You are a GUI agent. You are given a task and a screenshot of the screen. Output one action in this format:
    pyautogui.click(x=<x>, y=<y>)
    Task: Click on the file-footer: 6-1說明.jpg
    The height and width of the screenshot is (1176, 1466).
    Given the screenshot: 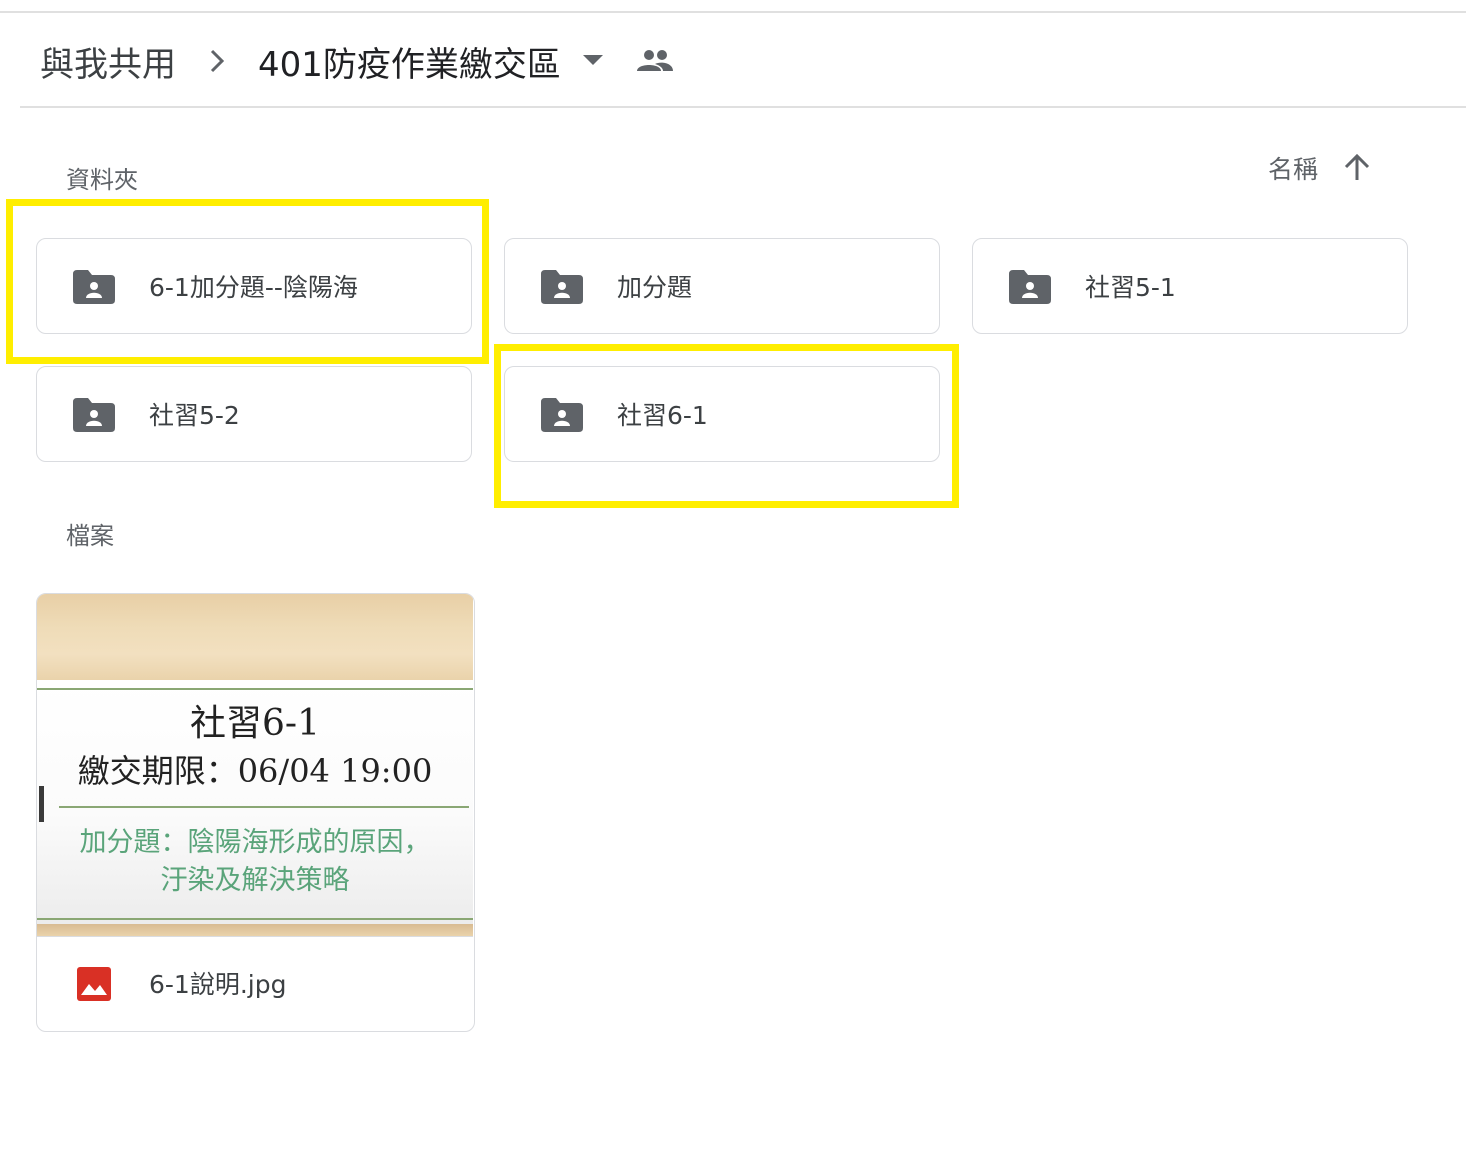 What is the action you would take?
    pyautogui.click(x=255, y=983)
    